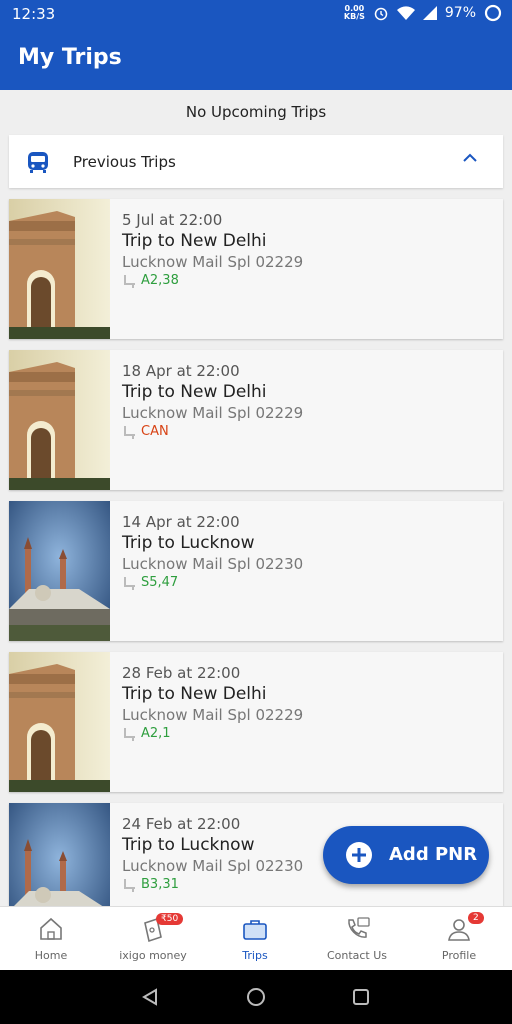 Image resolution: width=512 pixels, height=1024 pixels. Describe the element at coordinates (256, 161) in the screenshot. I see `previous-trips-header: Previous Trips` at that location.